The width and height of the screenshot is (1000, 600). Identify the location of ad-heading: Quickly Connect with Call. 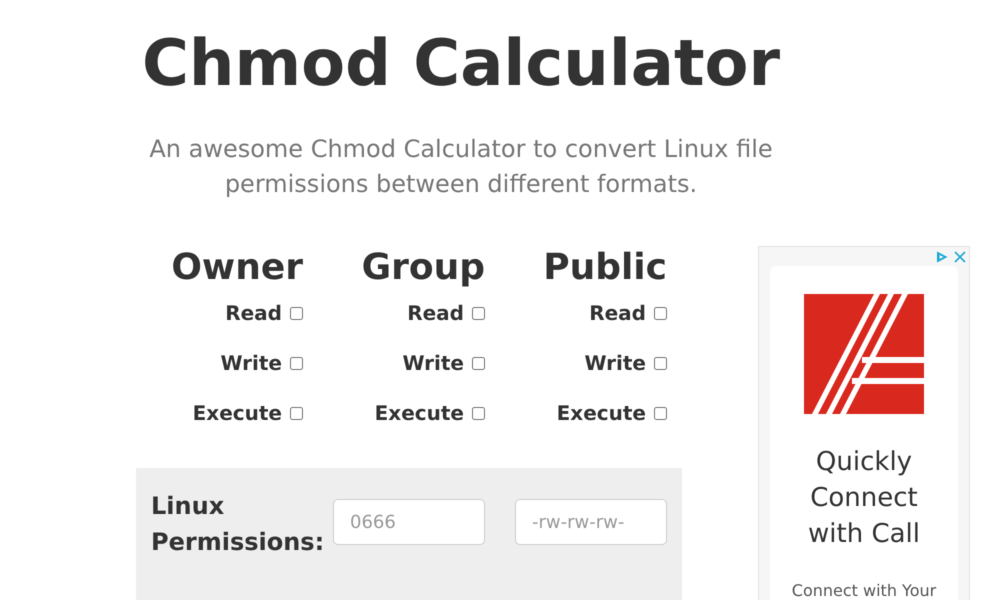
(864, 498).